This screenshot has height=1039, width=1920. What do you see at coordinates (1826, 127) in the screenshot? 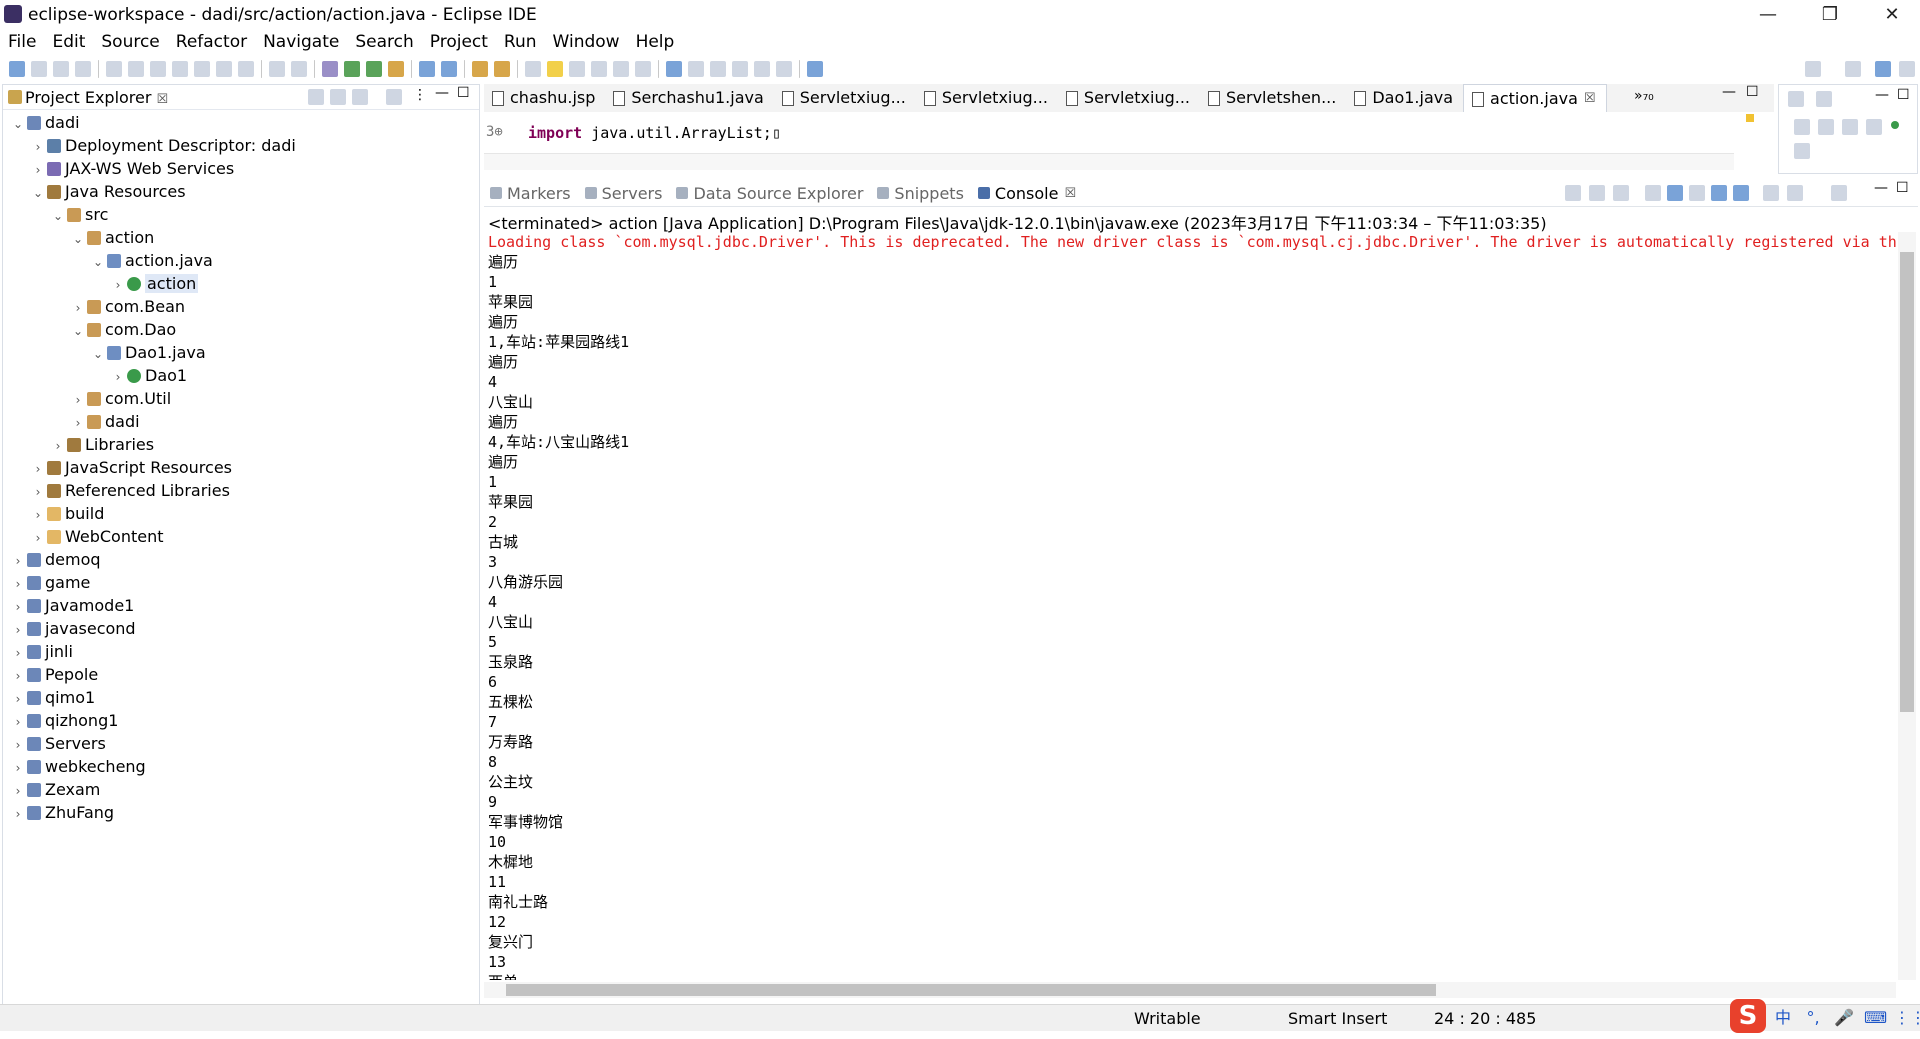
I see `sort-icon` at bounding box center [1826, 127].